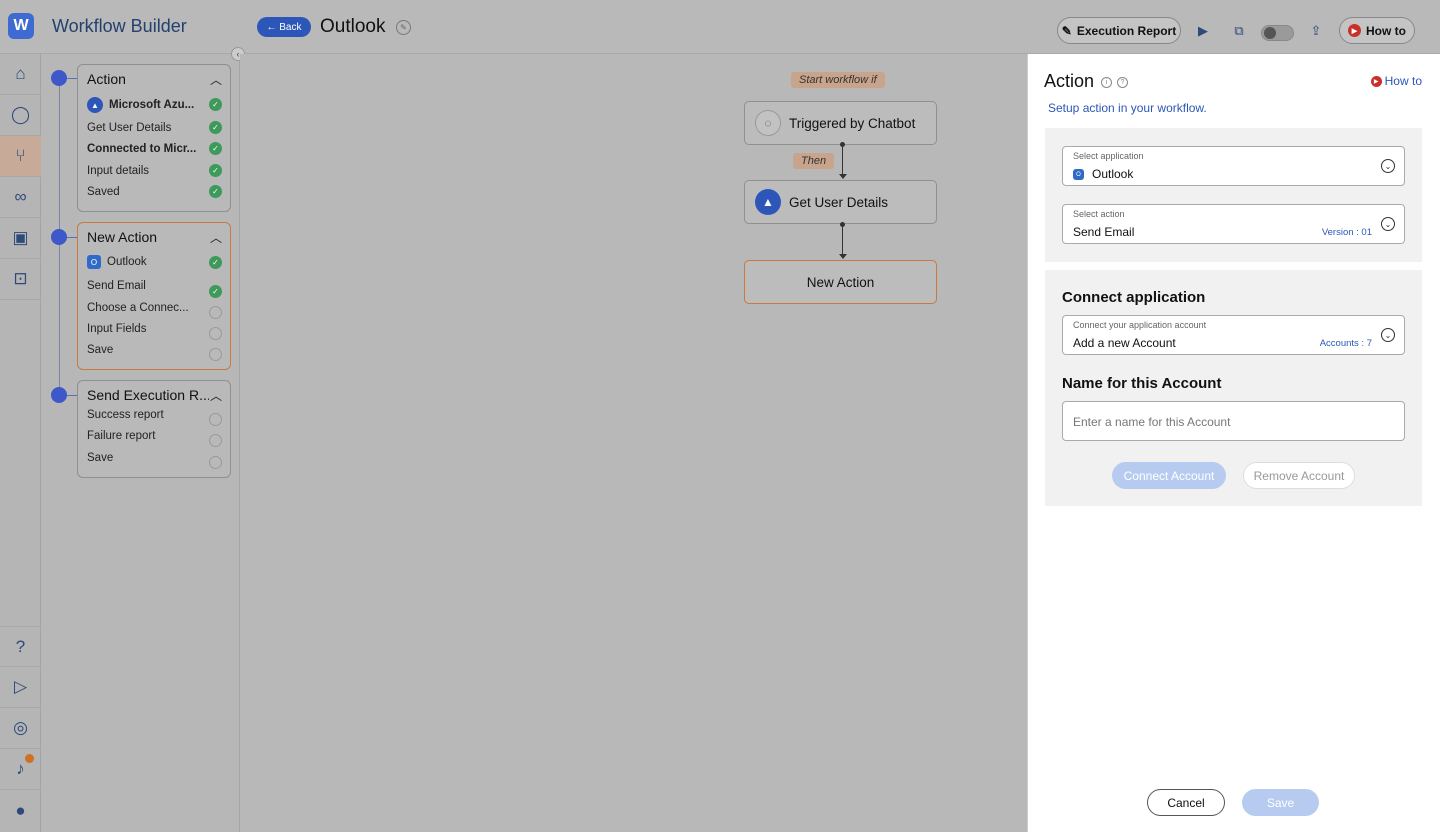 This screenshot has width=1440, height=832. What do you see at coordinates (129, 128) in the screenshot?
I see `step-row: Get User Details` at bounding box center [129, 128].